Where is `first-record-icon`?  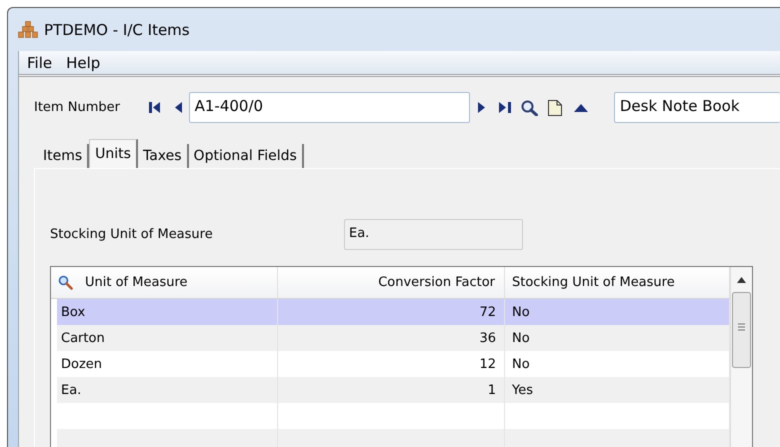 first-record-icon is located at coordinates (155, 107).